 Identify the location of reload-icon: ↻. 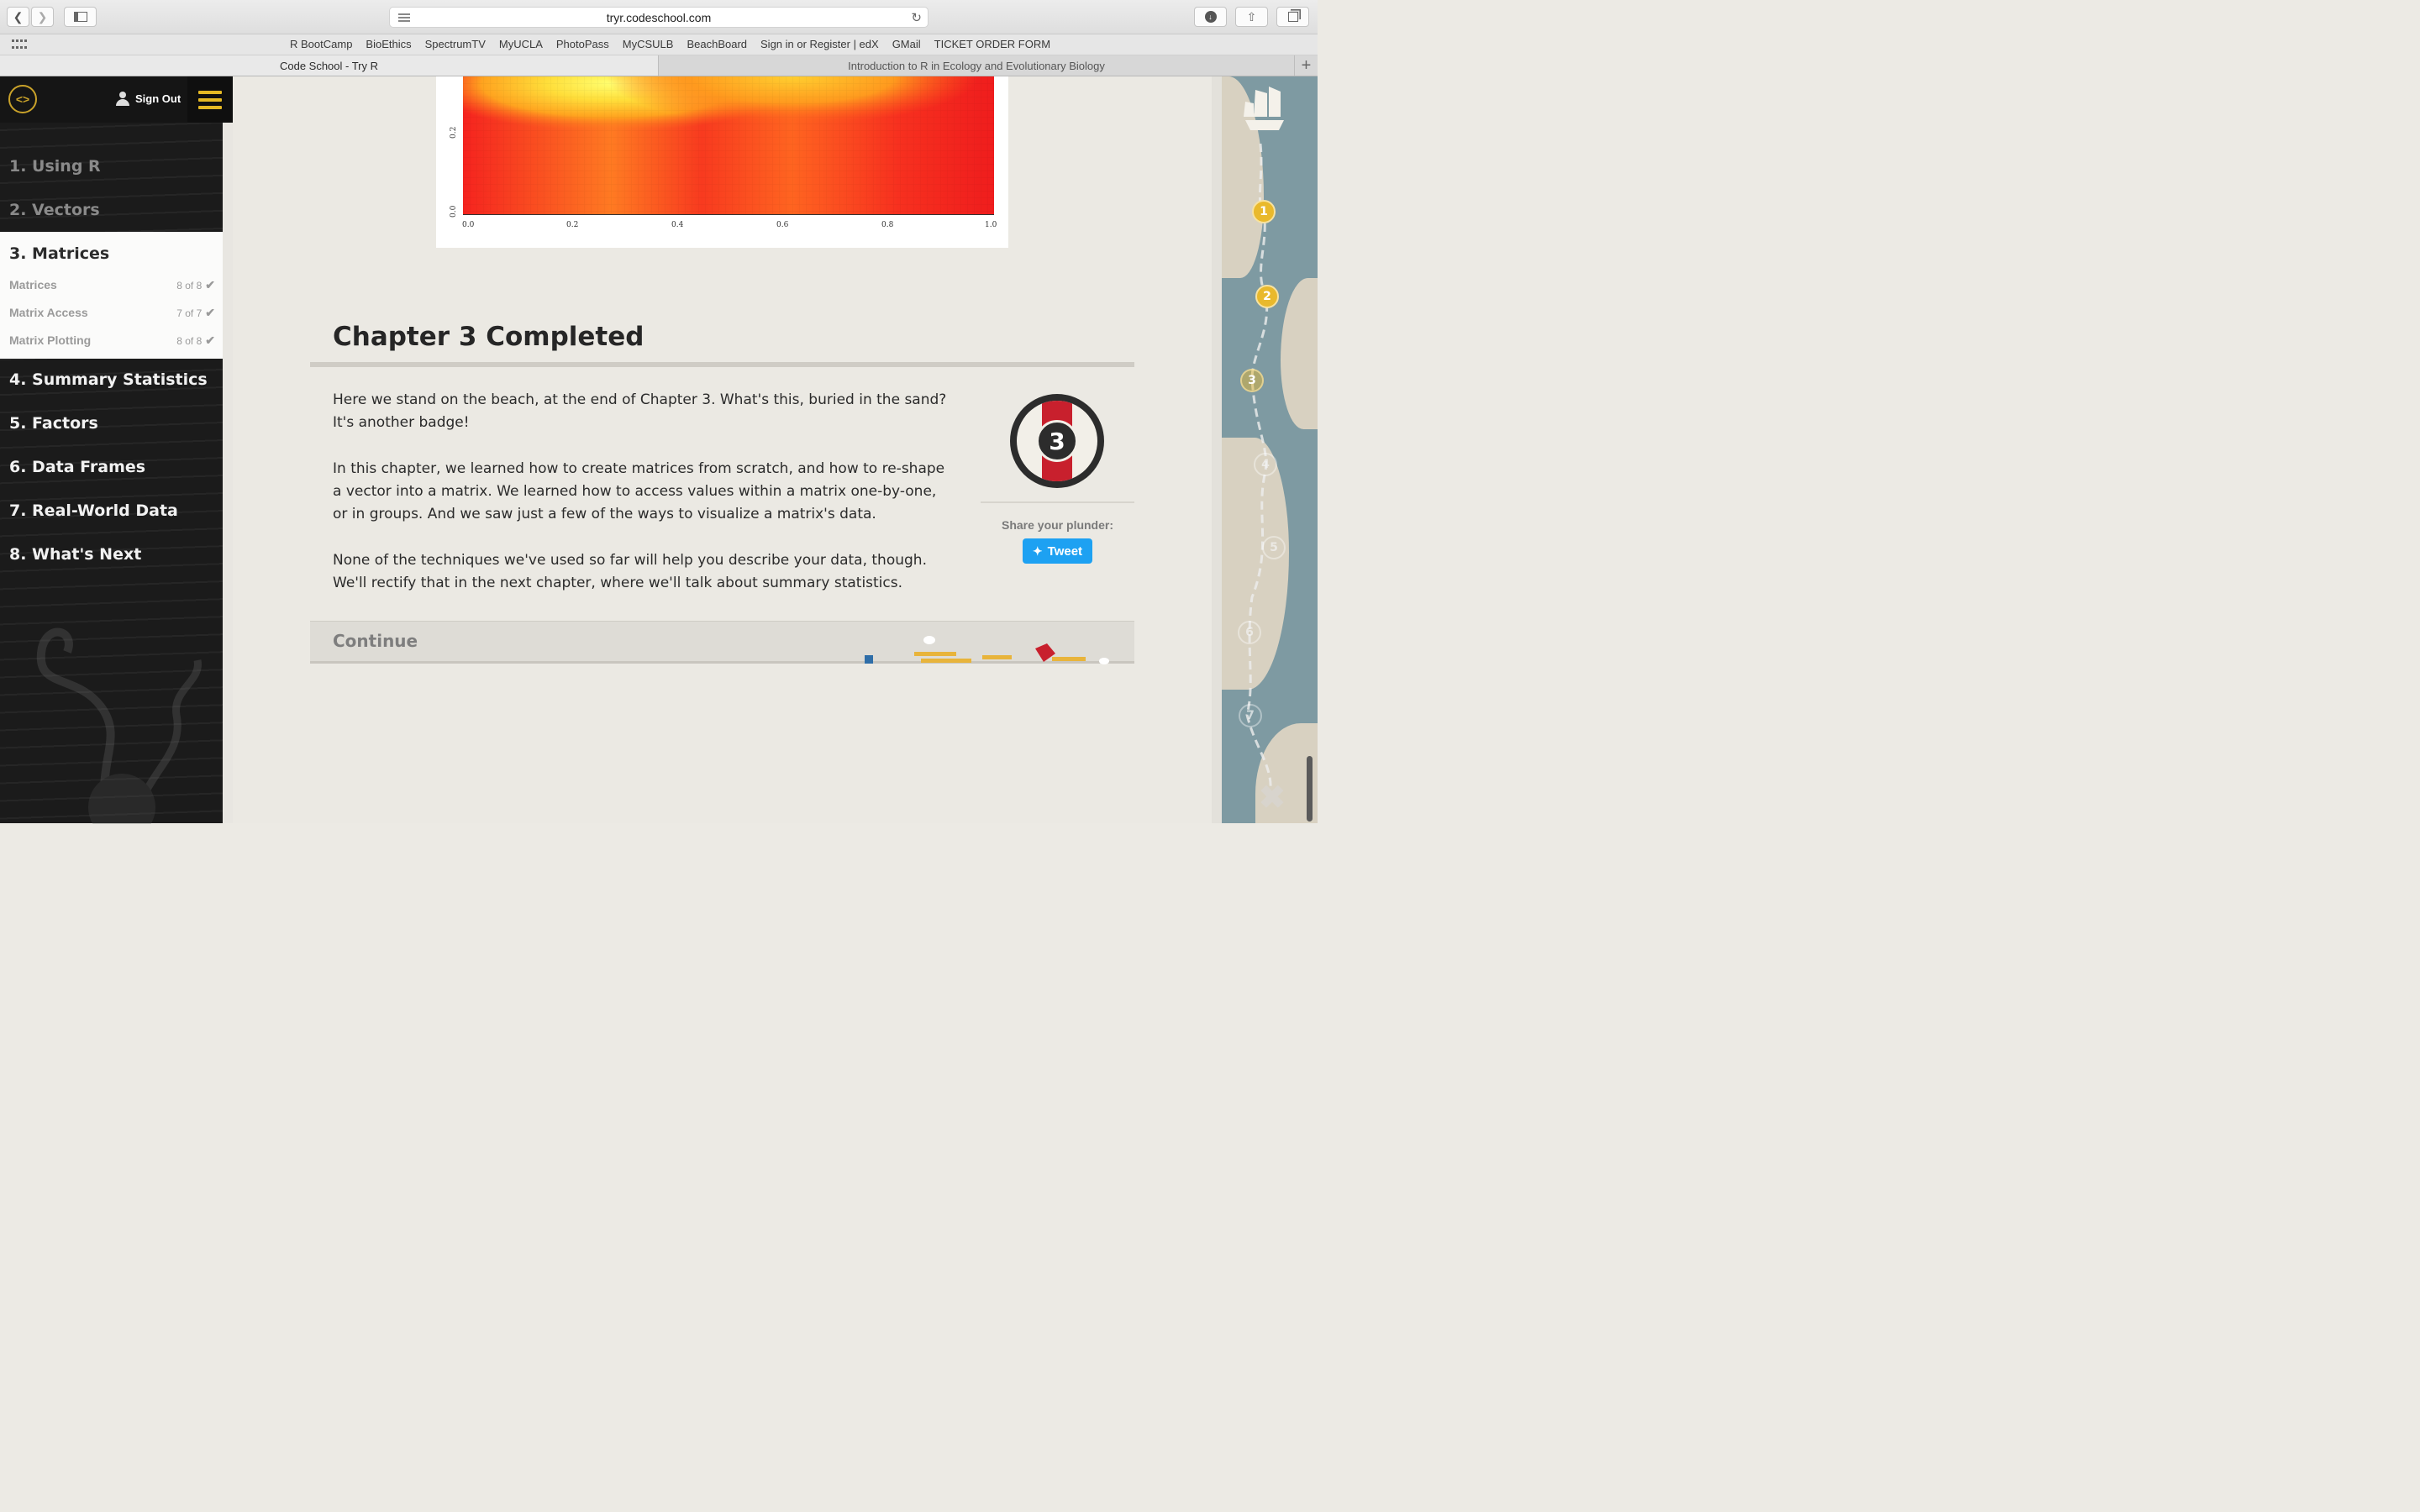
(916, 17).